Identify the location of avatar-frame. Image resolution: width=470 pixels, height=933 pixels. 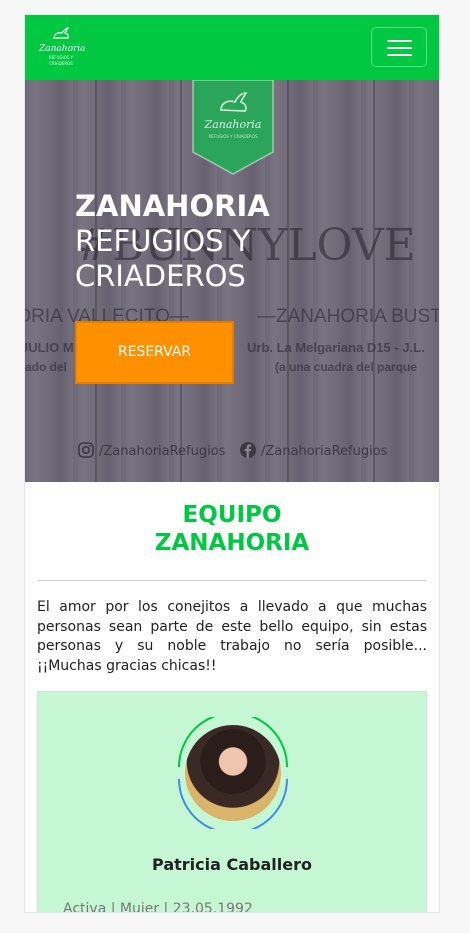
(233, 773).